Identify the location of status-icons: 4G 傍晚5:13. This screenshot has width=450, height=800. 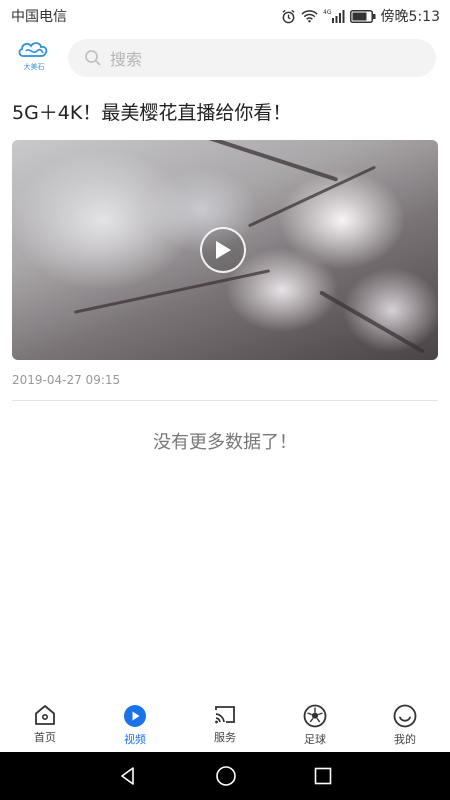
(360, 16).